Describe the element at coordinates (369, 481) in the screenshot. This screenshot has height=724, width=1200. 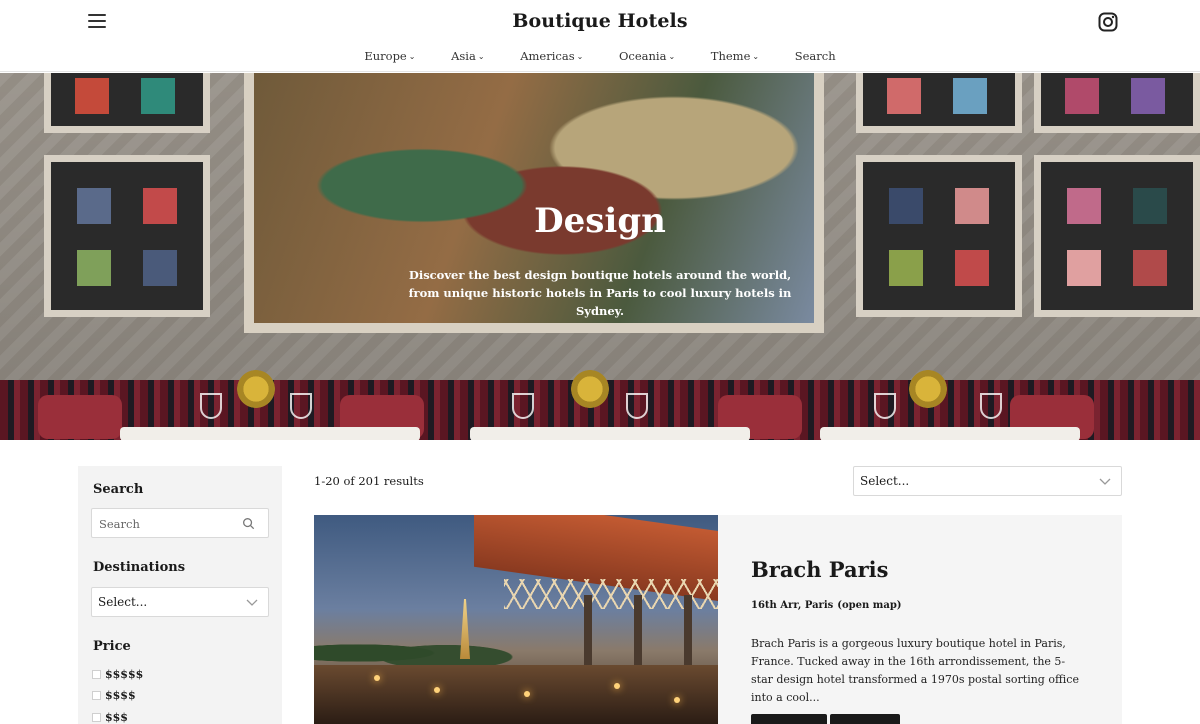
I see `results-count: 1-20 of 201 results` at that location.